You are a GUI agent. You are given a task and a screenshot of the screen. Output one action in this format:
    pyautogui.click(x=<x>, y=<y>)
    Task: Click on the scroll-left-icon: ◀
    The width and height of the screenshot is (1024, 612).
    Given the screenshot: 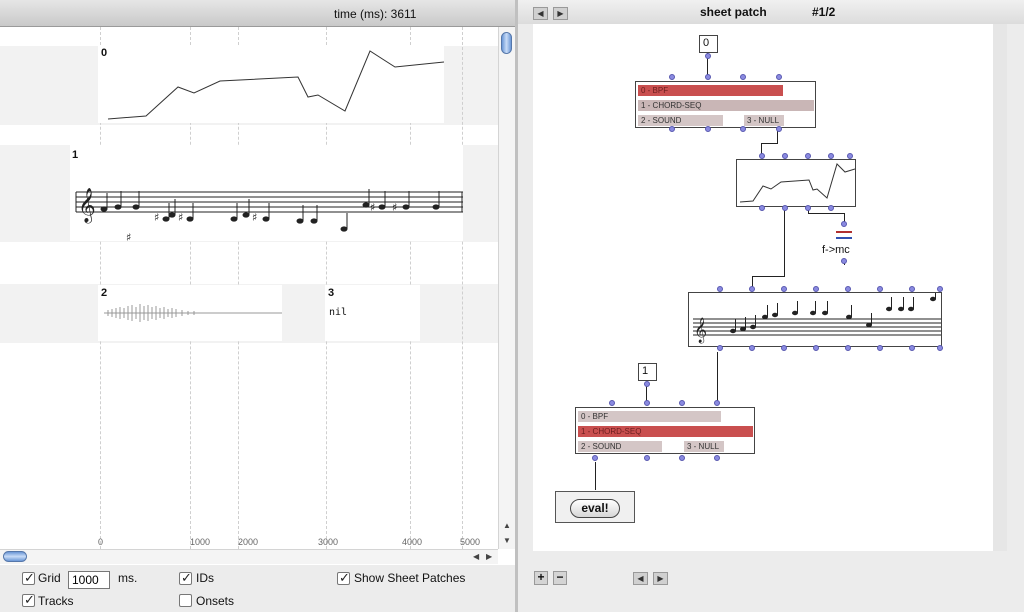 What is the action you would take?
    pyautogui.click(x=476, y=556)
    